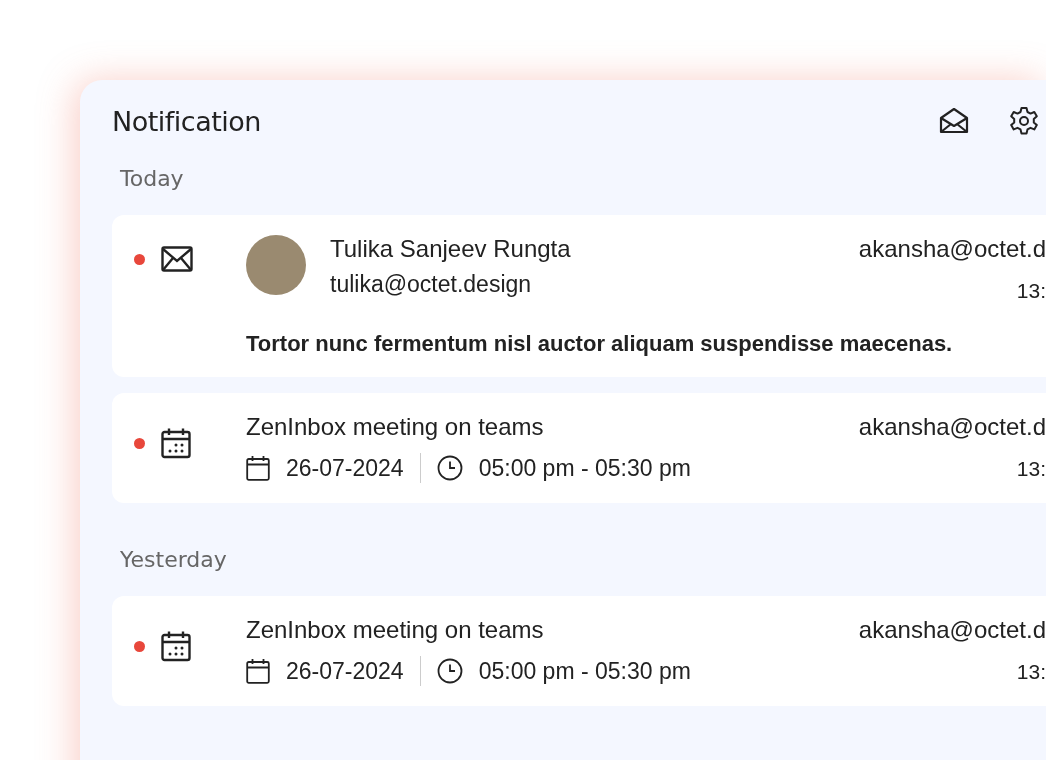 The height and width of the screenshot is (760, 1046). Describe the element at coordinates (276, 265) in the screenshot. I see `avatar` at that location.